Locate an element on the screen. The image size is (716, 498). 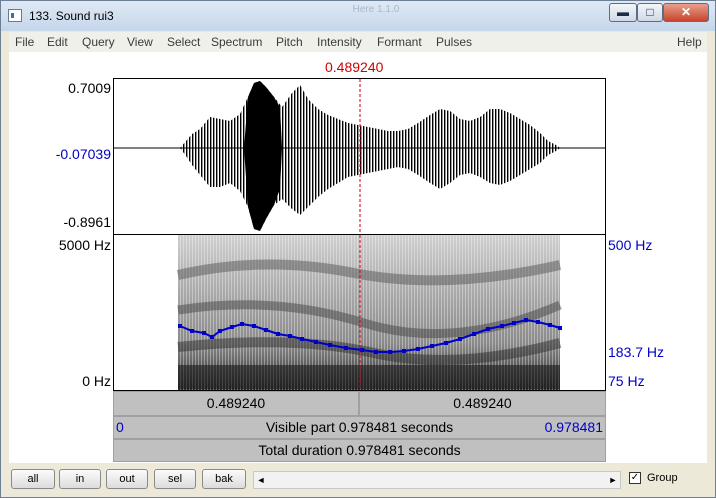
close-button: ✕ is located at coordinates (686, 12).